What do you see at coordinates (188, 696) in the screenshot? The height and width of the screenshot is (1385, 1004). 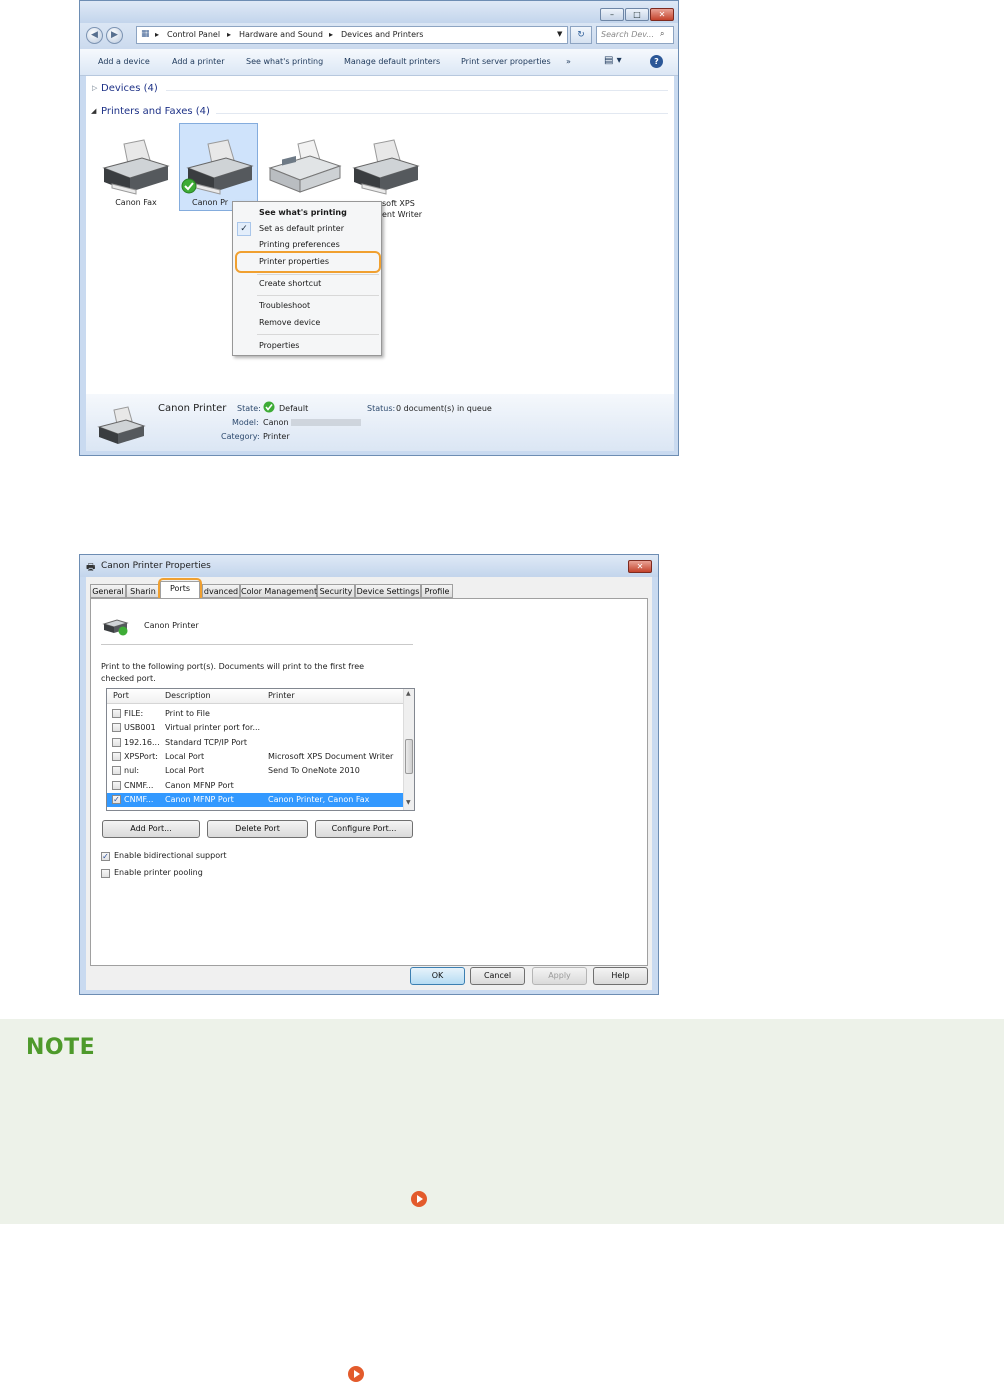 I see `column-header-description: Description` at bounding box center [188, 696].